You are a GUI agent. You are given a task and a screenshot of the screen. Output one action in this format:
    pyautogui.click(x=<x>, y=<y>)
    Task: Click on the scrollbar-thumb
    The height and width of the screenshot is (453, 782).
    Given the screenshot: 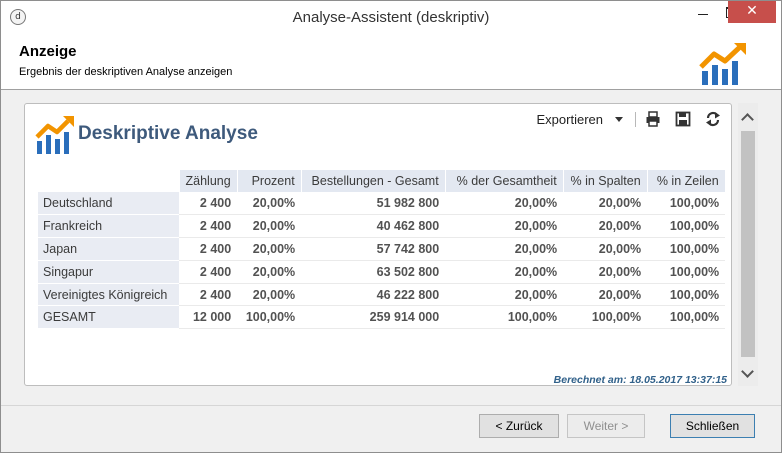 What is the action you would take?
    pyautogui.click(x=748, y=244)
    